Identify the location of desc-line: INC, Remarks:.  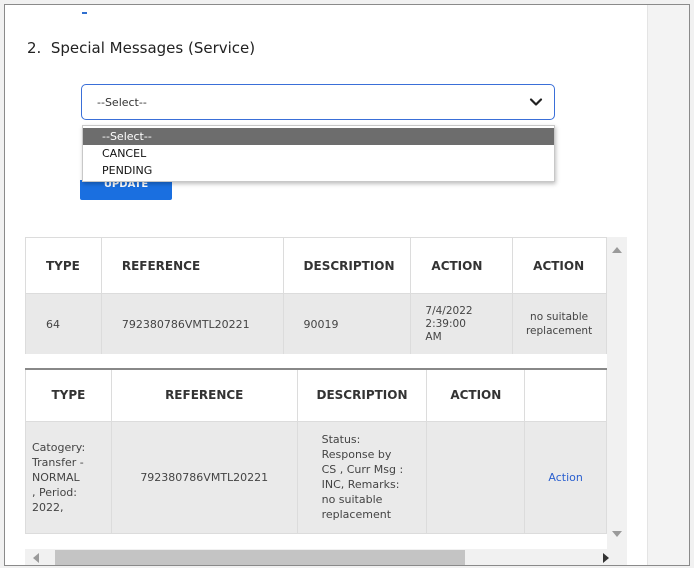
(360, 484).